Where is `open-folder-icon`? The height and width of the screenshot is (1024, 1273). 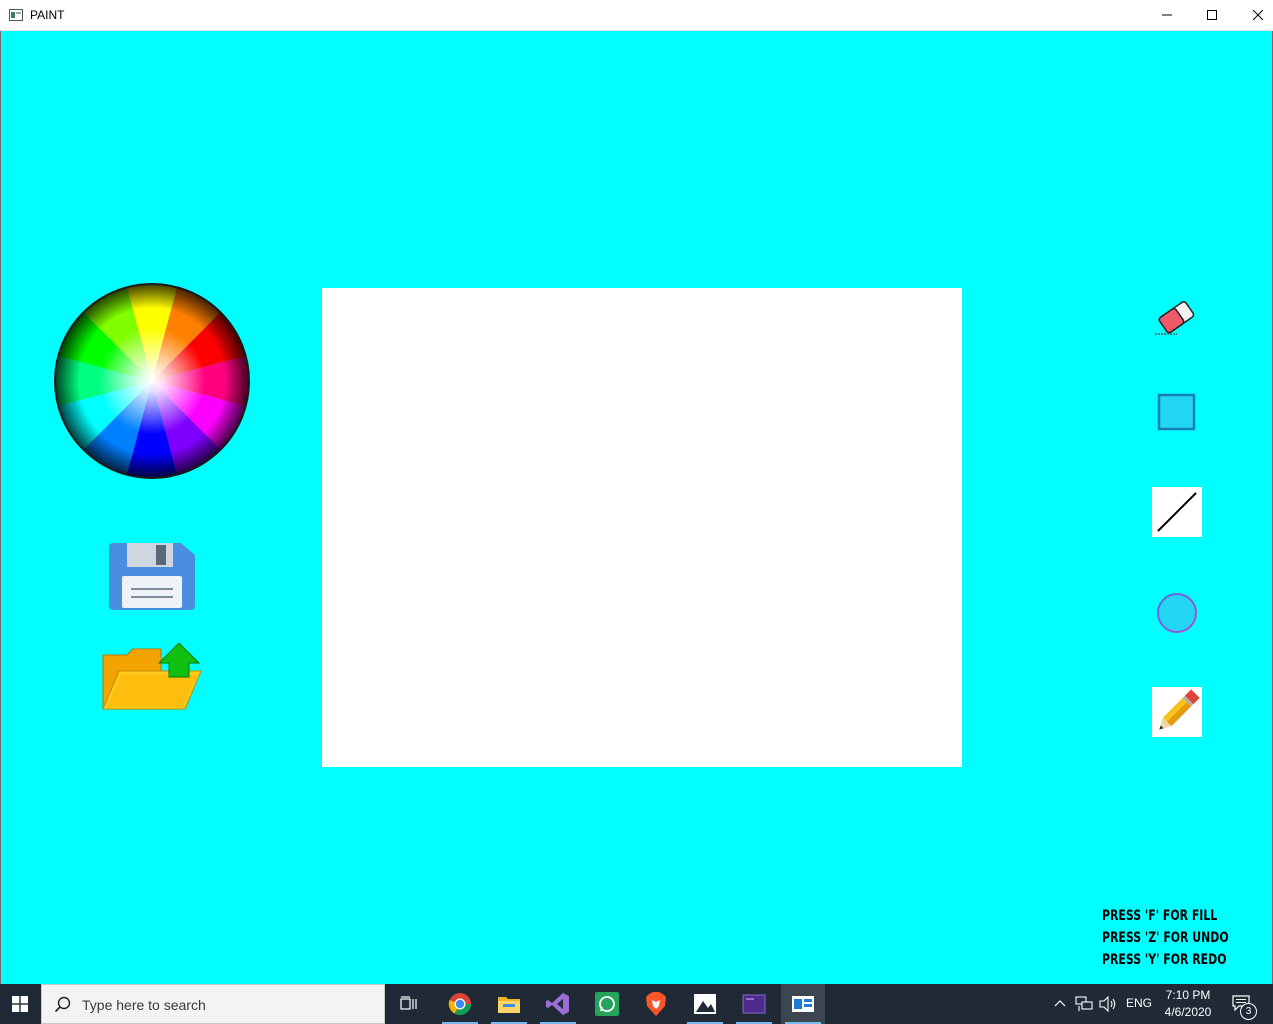
open-folder-icon is located at coordinates (152, 677).